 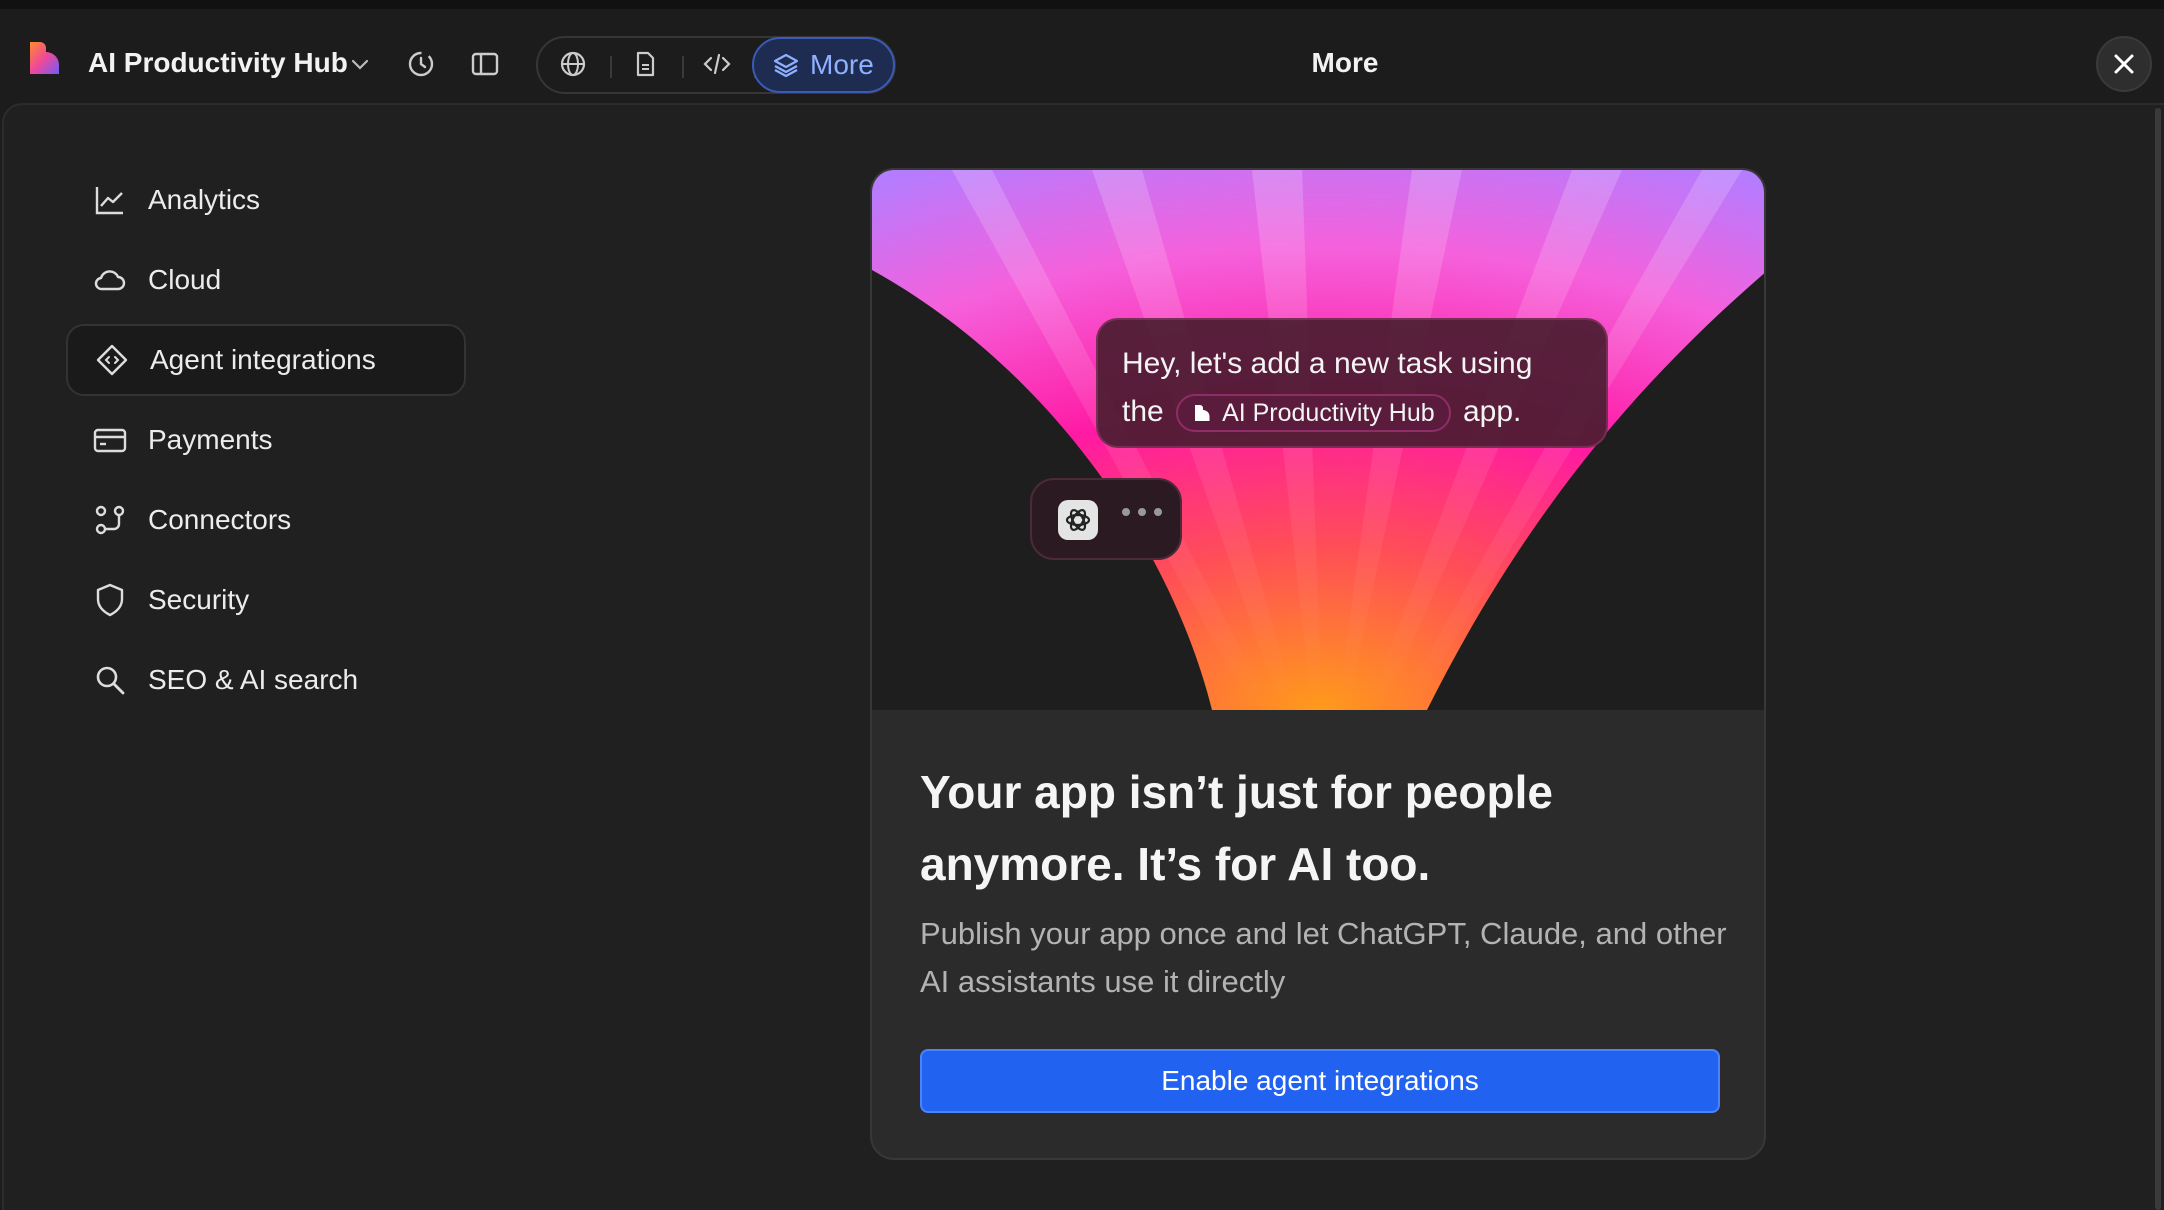 I want to click on sidebar-item-label: Agent integrations, so click(x=263, y=359).